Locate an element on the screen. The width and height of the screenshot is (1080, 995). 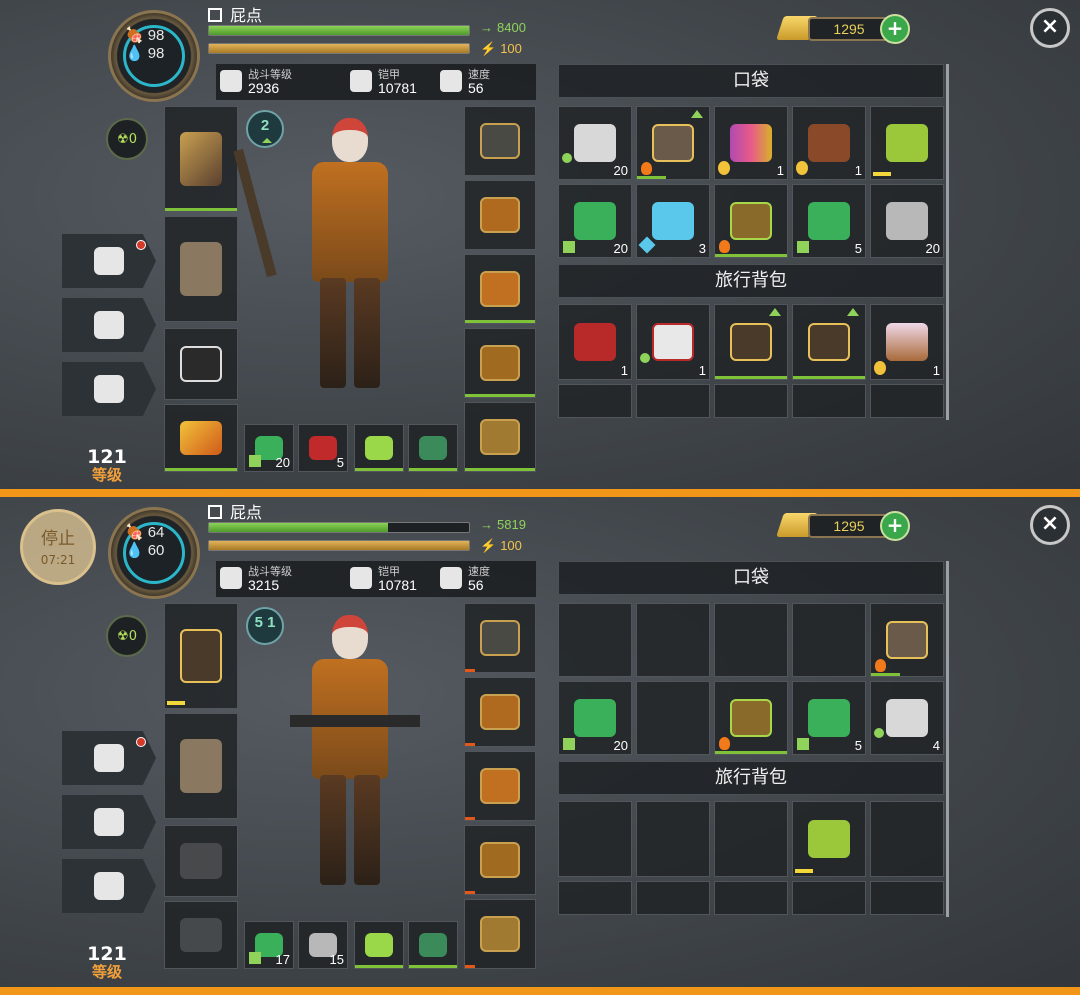
easter-cake-icon is located at coordinates (907, 342).